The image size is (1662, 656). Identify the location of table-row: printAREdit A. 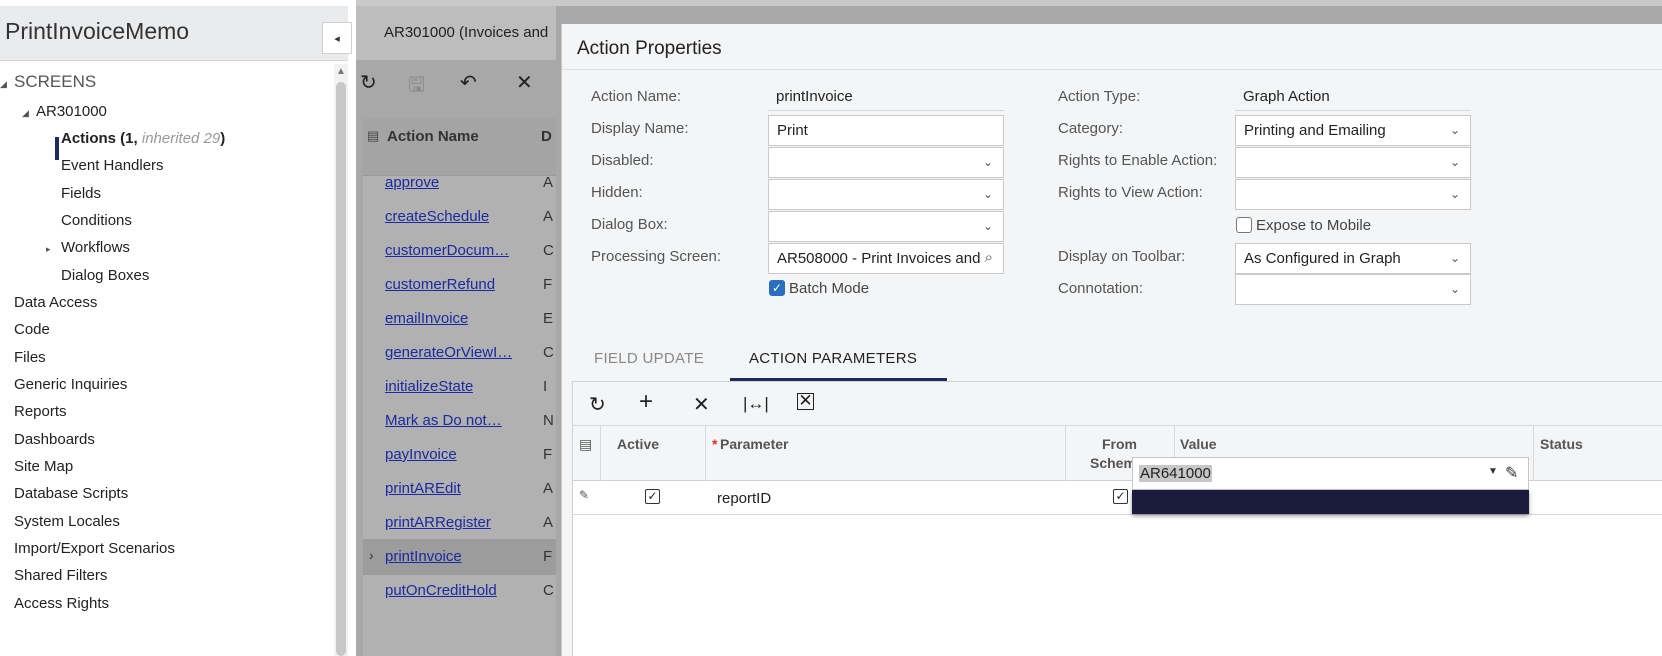
(459, 489).